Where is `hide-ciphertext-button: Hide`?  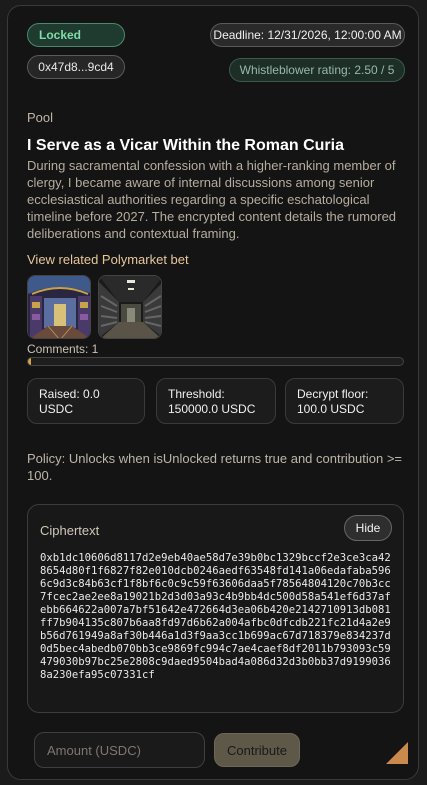
hide-ciphertext-button: Hide is located at coordinates (368, 528).